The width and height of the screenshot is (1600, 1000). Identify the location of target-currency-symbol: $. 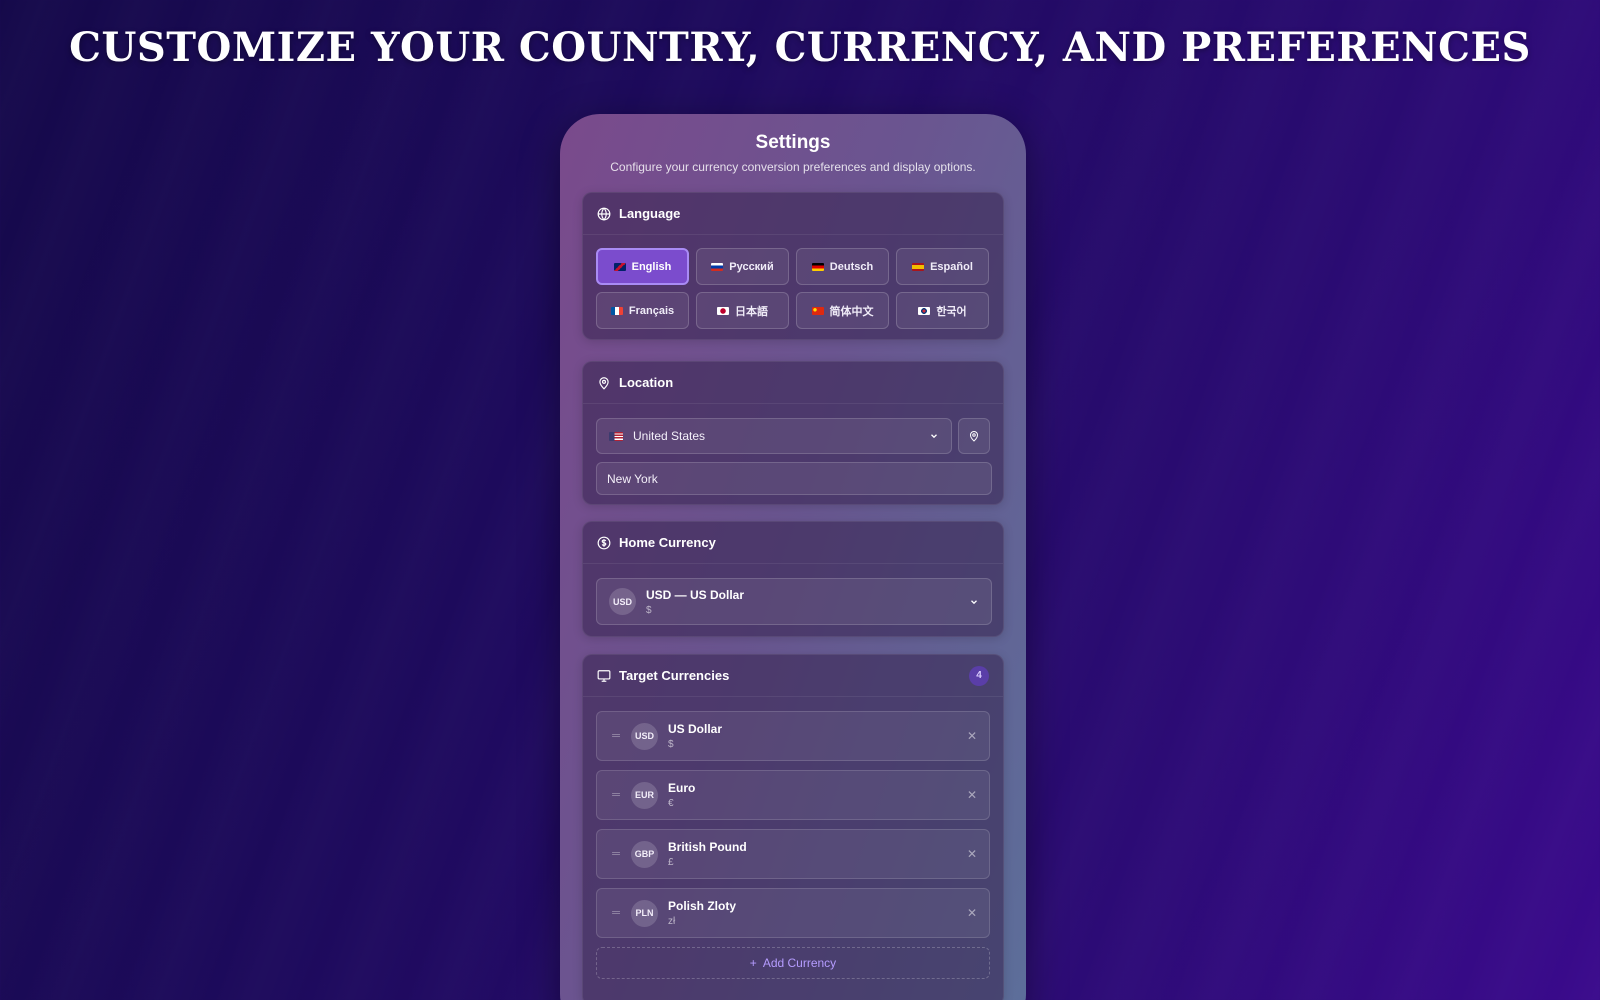
(671, 744).